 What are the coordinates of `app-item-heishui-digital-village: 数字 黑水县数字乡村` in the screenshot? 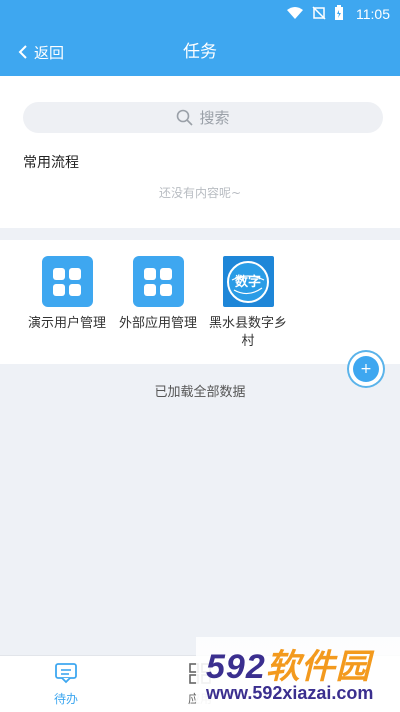 It's located at (248, 303).